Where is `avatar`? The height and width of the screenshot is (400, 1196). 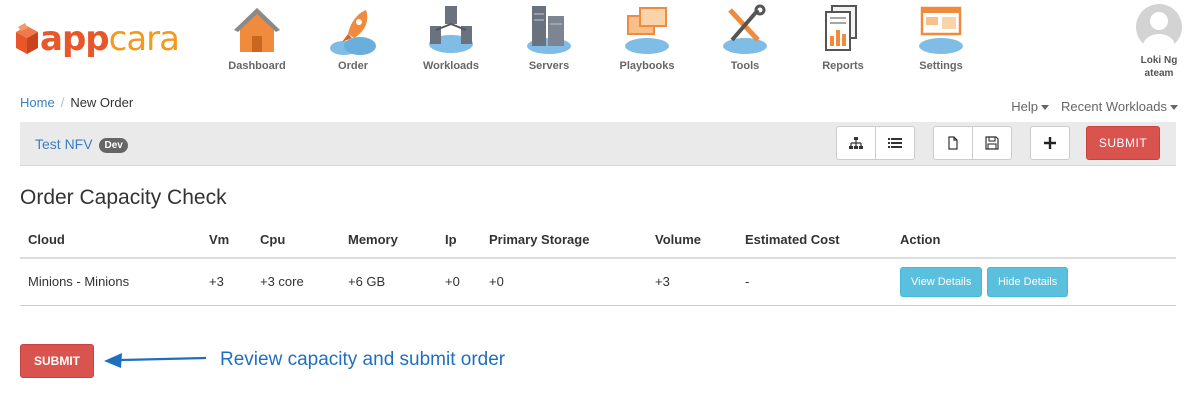
avatar is located at coordinates (1159, 27).